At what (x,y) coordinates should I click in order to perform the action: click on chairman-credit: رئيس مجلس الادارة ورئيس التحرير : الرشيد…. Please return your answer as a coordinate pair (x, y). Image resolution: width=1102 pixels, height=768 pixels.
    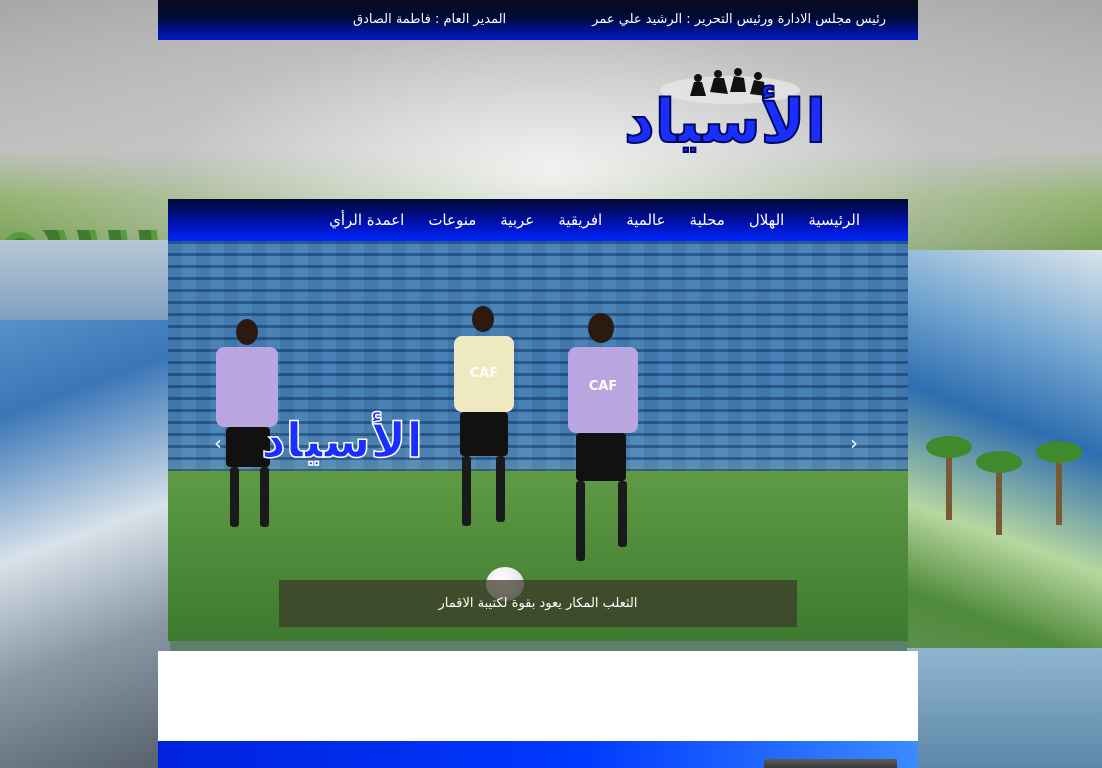
    Looking at the image, I should click on (739, 19).